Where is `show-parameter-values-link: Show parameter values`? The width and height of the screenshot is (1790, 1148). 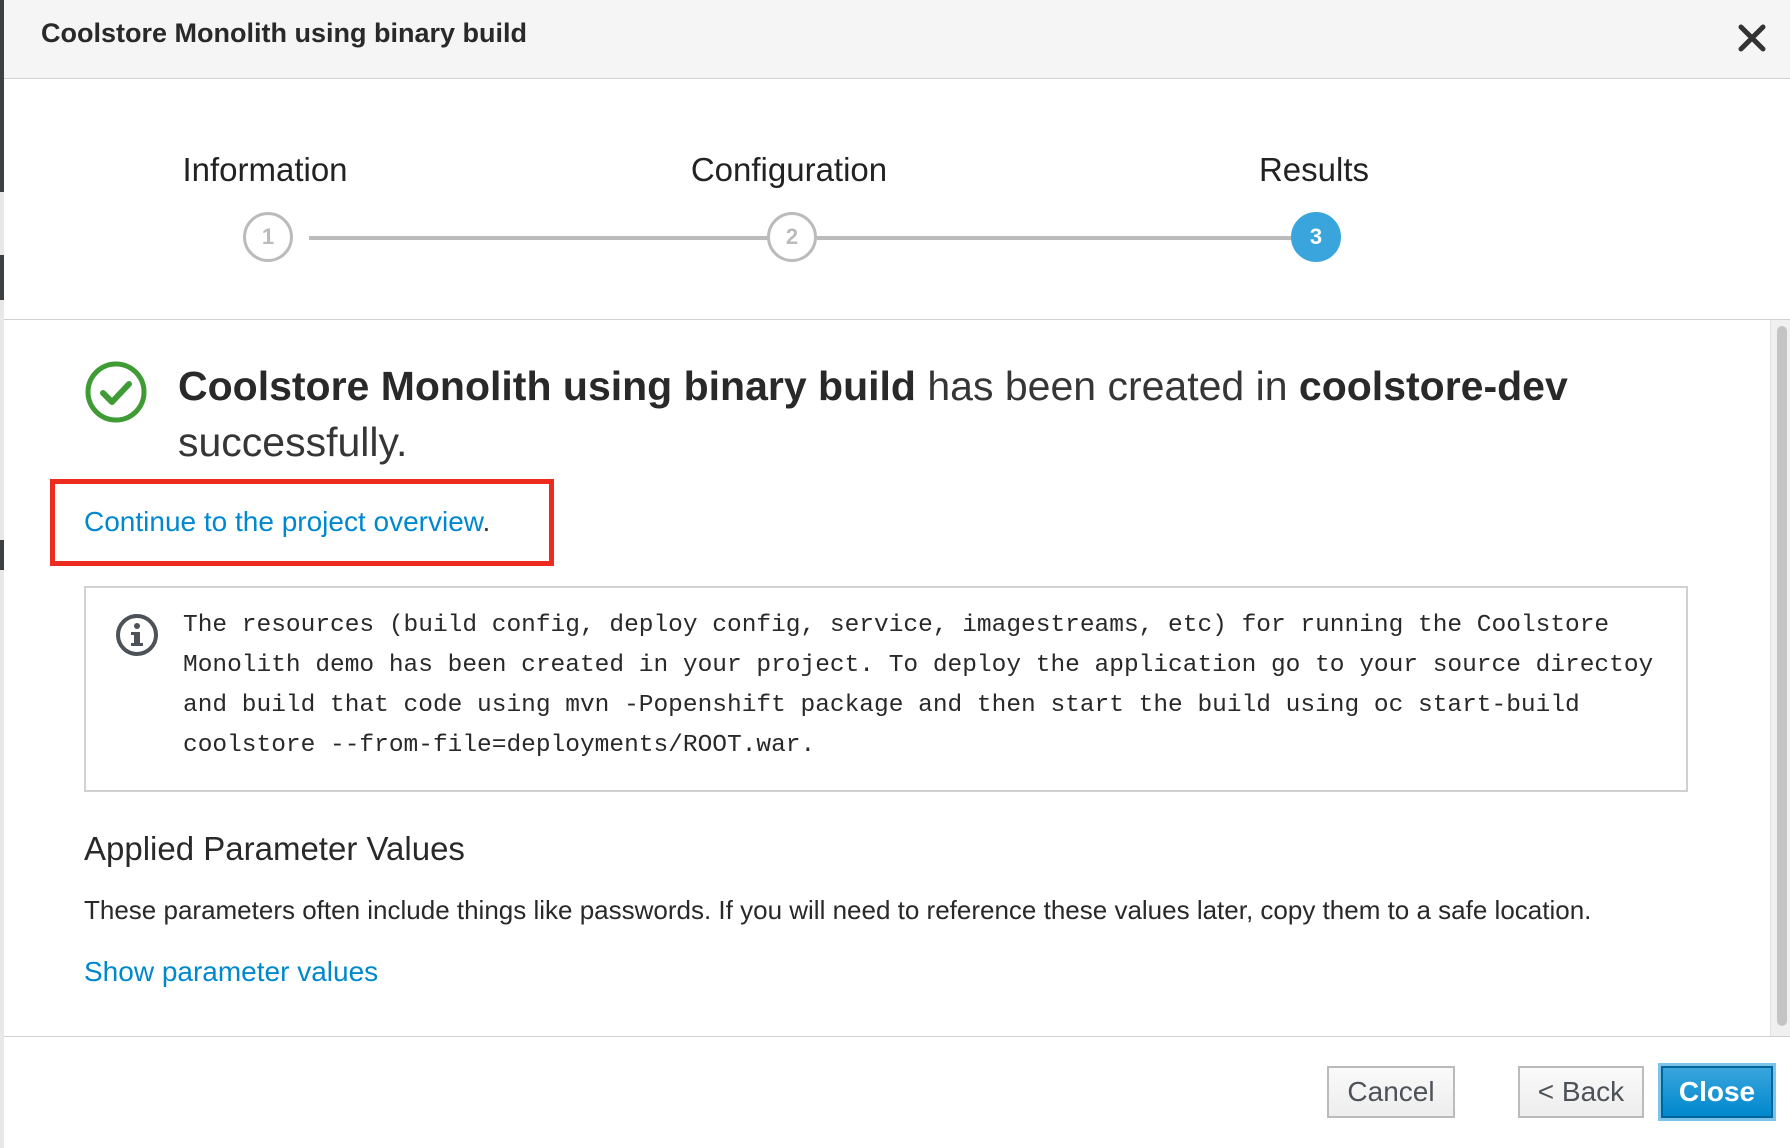
show-parameter-values-link: Show parameter values is located at coordinates (231, 972).